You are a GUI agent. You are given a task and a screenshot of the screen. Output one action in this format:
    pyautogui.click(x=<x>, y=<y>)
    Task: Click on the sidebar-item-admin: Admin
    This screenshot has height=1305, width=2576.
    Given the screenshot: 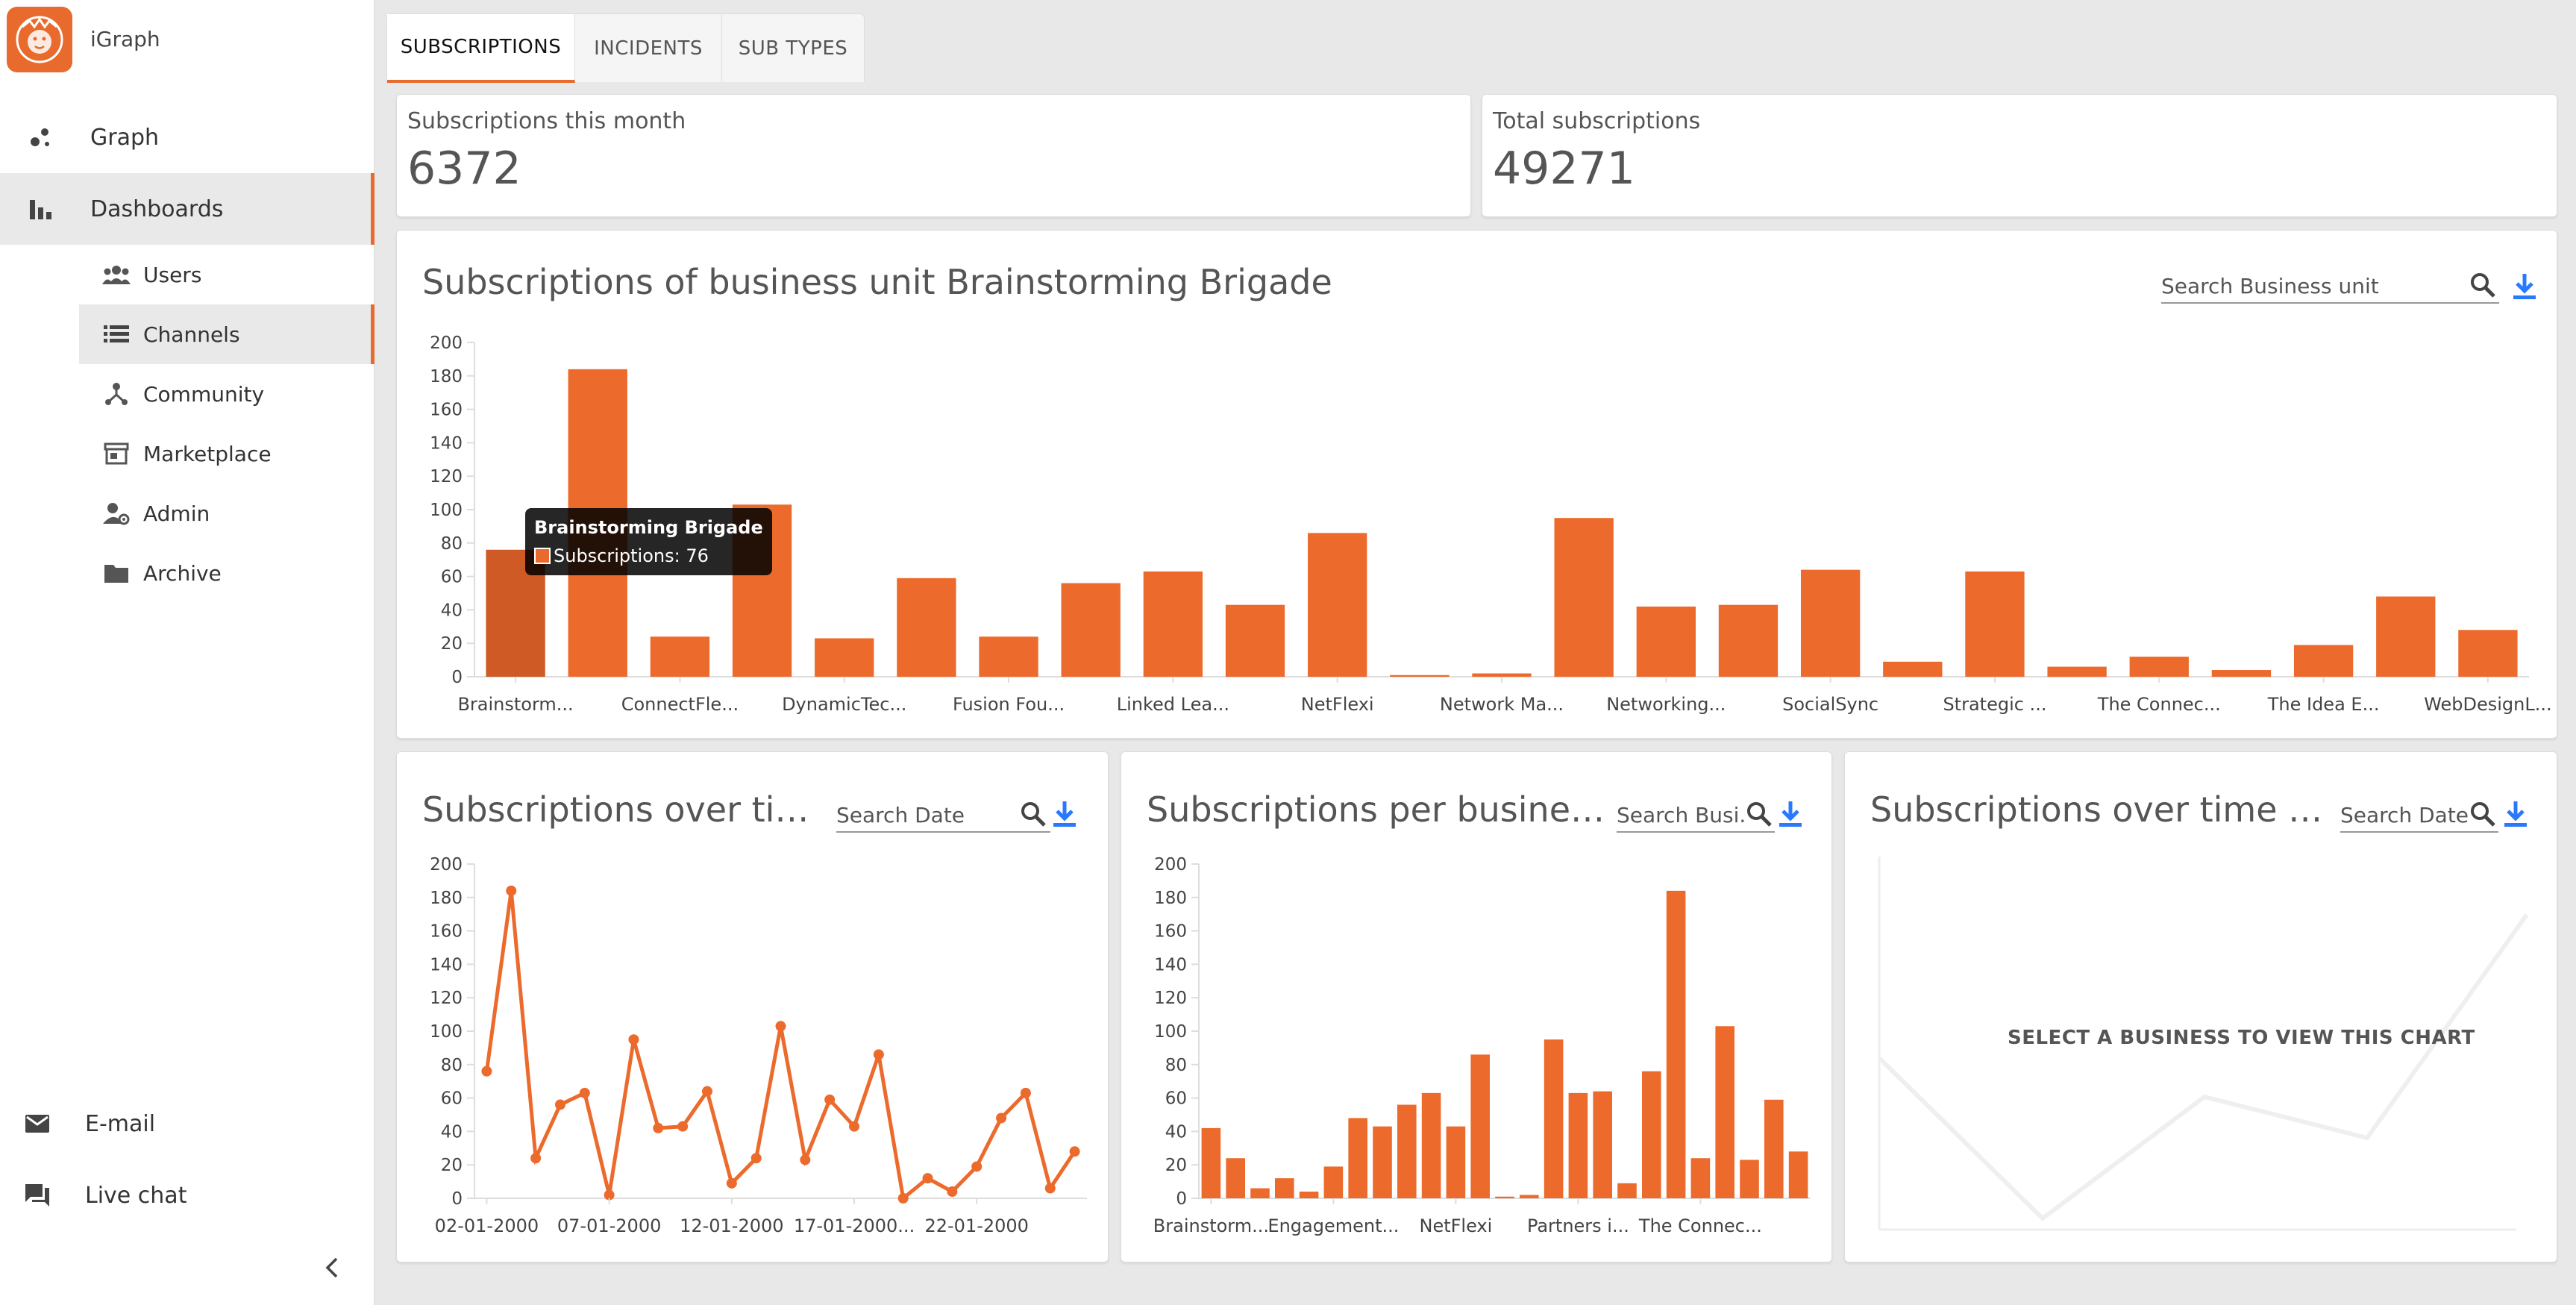 What is the action you would take?
    pyautogui.click(x=227, y=513)
    